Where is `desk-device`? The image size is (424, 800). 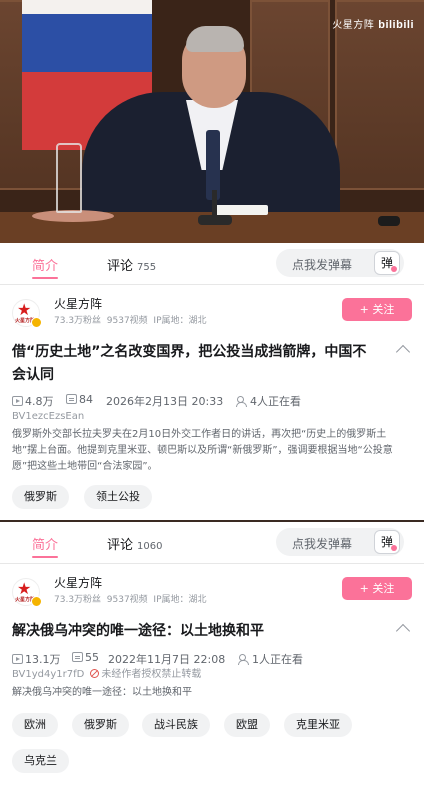
desk-device is located at coordinates (389, 221).